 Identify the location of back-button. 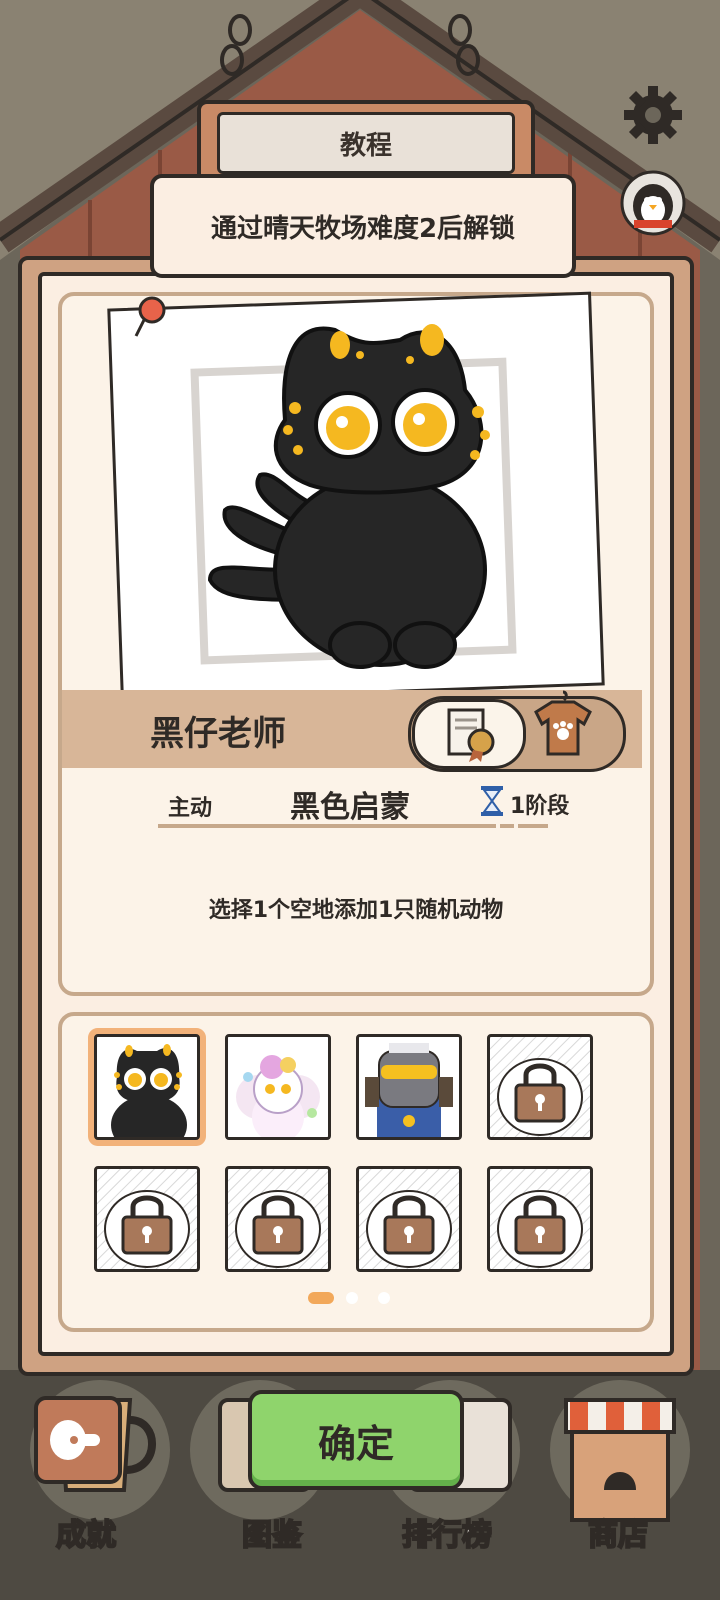
(78, 1440).